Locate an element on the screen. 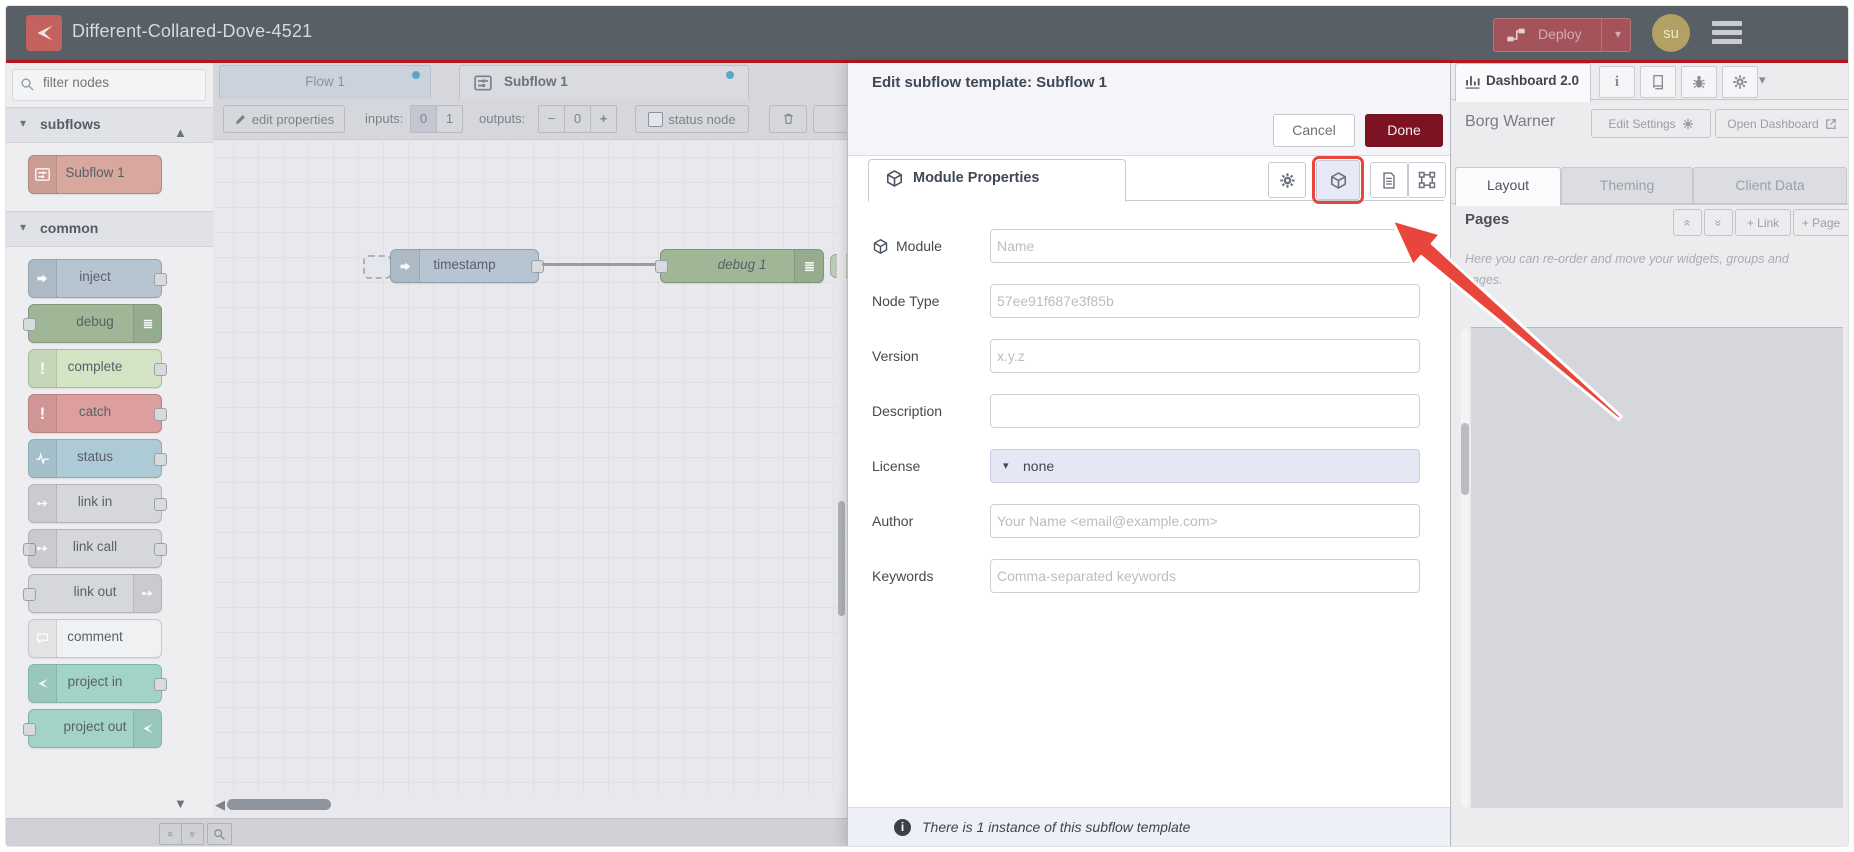 The image size is (1854, 852). scroll-left-icon: ◀ is located at coordinates (220, 805).